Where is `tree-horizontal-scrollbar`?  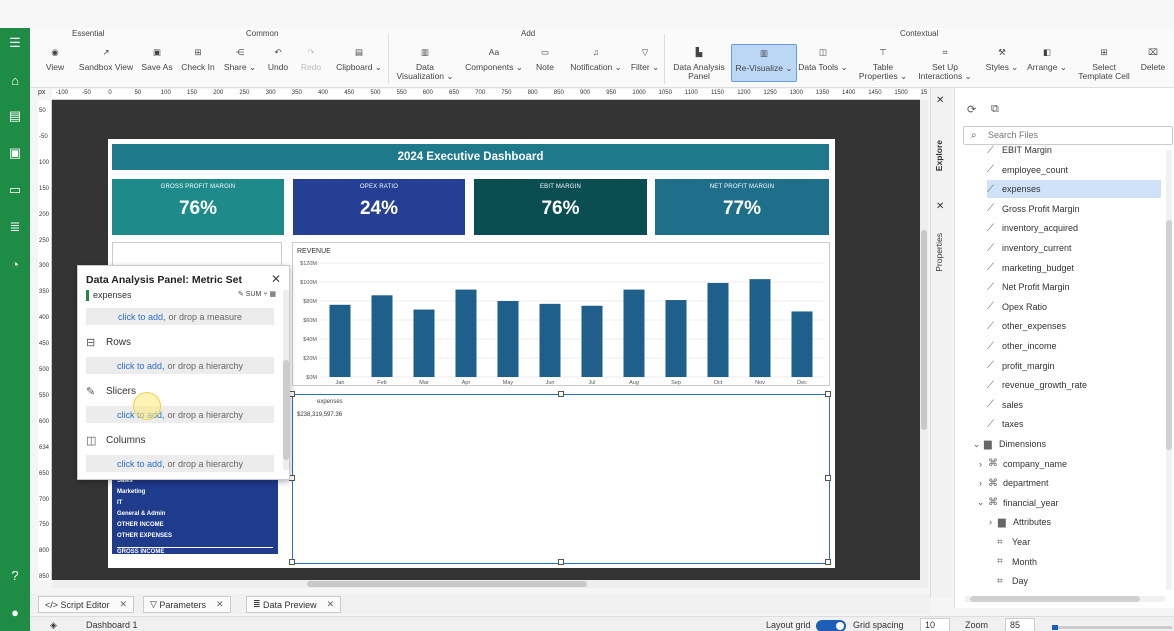 tree-horizontal-scrollbar is located at coordinates (1065, 599).